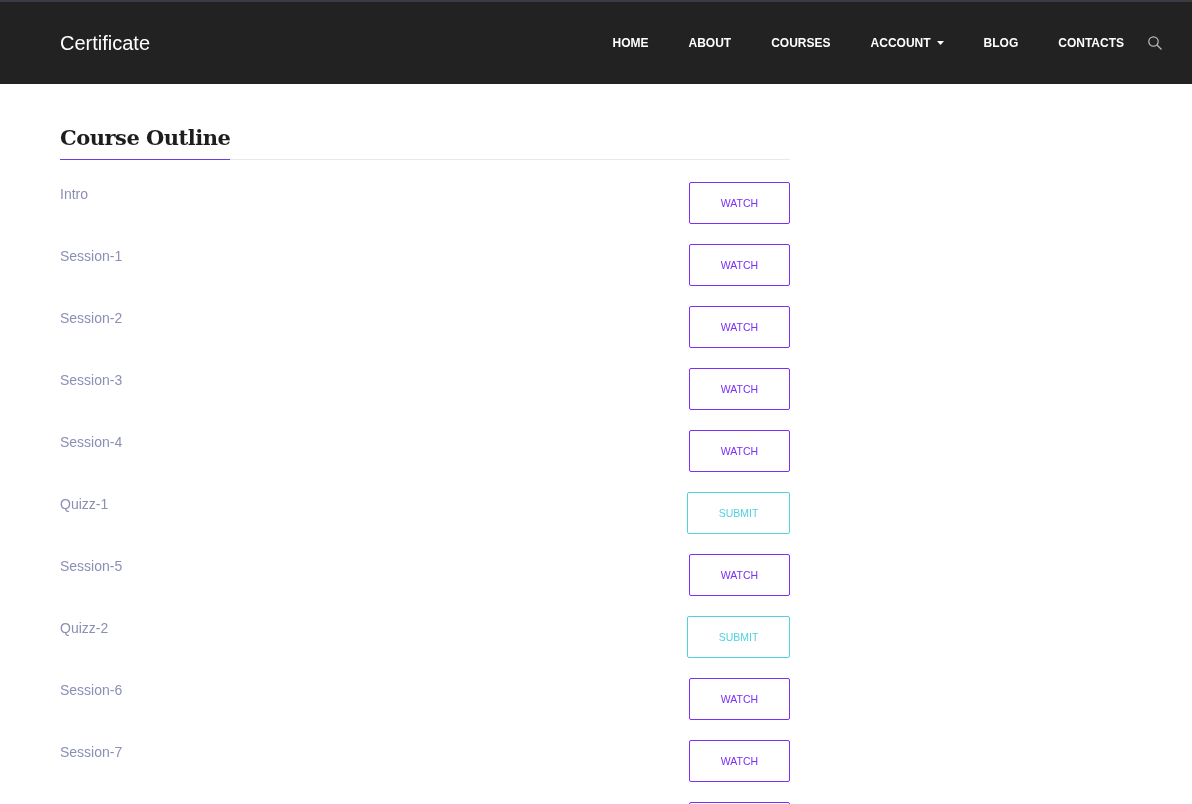 This screenshot has height=804, width=1192. What do you see at coordinates (1001, 43) in the screenshot?
I see `nav-link: BLOG` at bounding box center [1001, 43].